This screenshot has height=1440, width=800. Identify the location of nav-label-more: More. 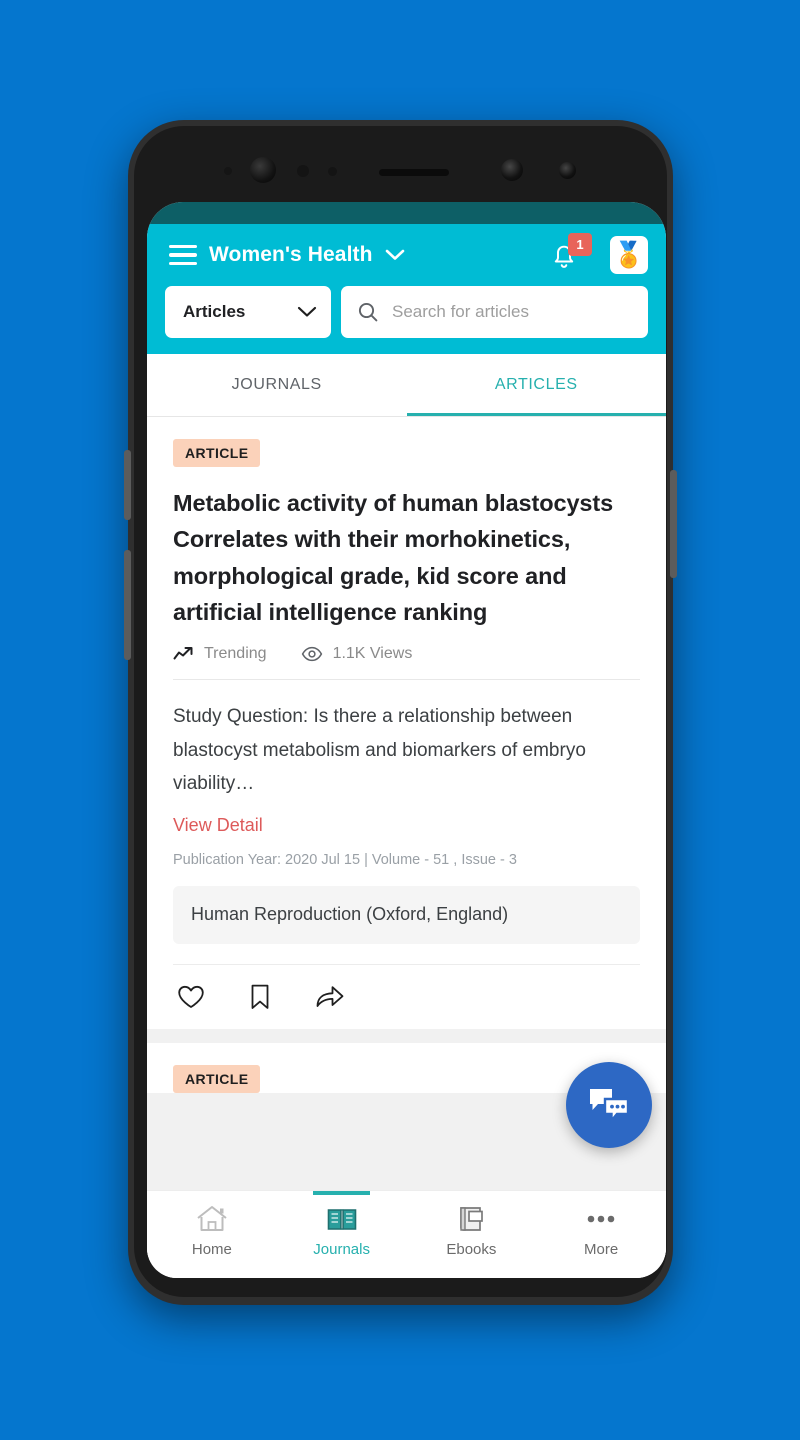
(601, 1249).